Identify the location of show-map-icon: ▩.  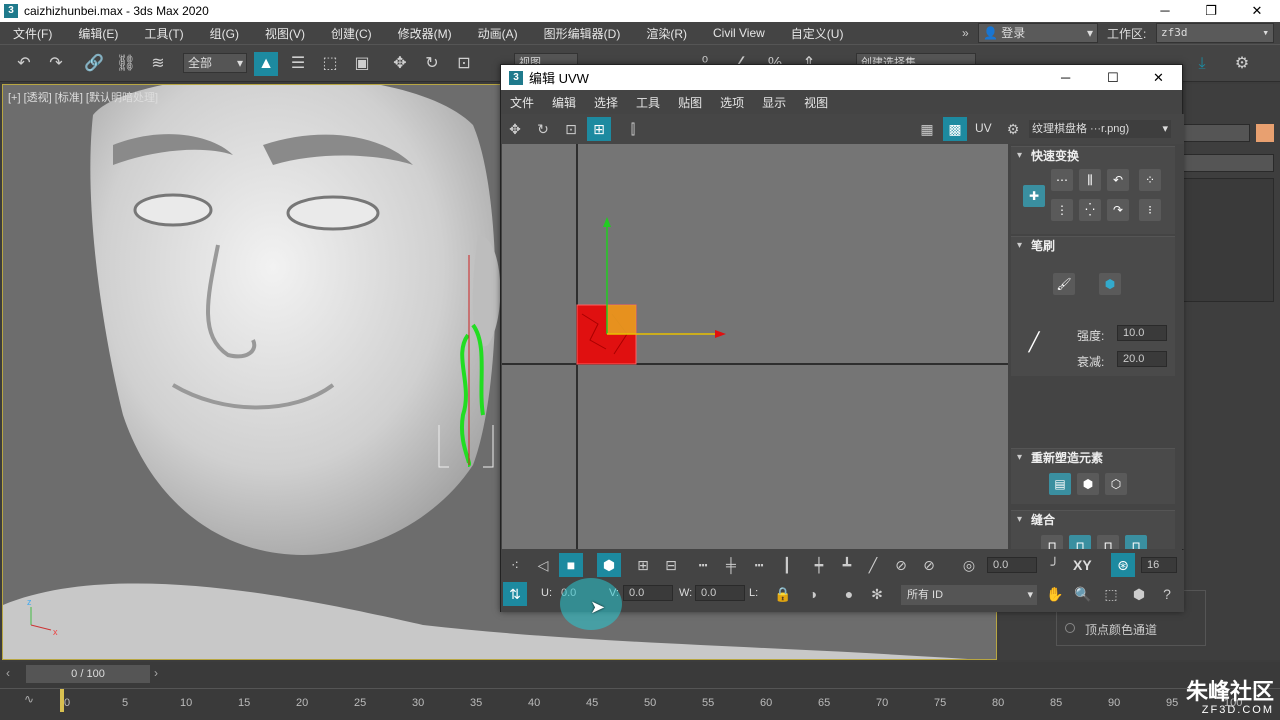
(955, 129).